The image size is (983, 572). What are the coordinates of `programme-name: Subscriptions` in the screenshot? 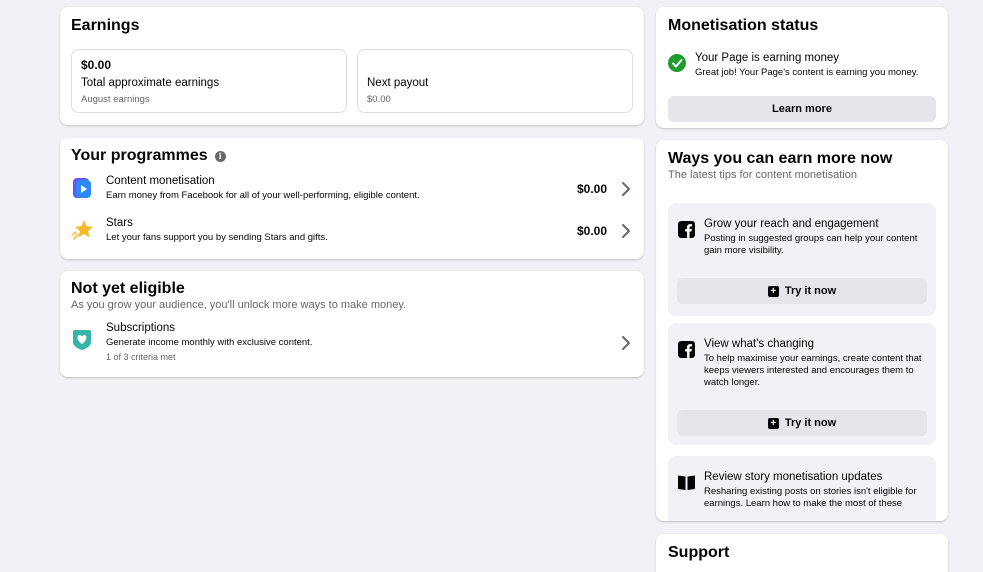 It's located at (141, 328).